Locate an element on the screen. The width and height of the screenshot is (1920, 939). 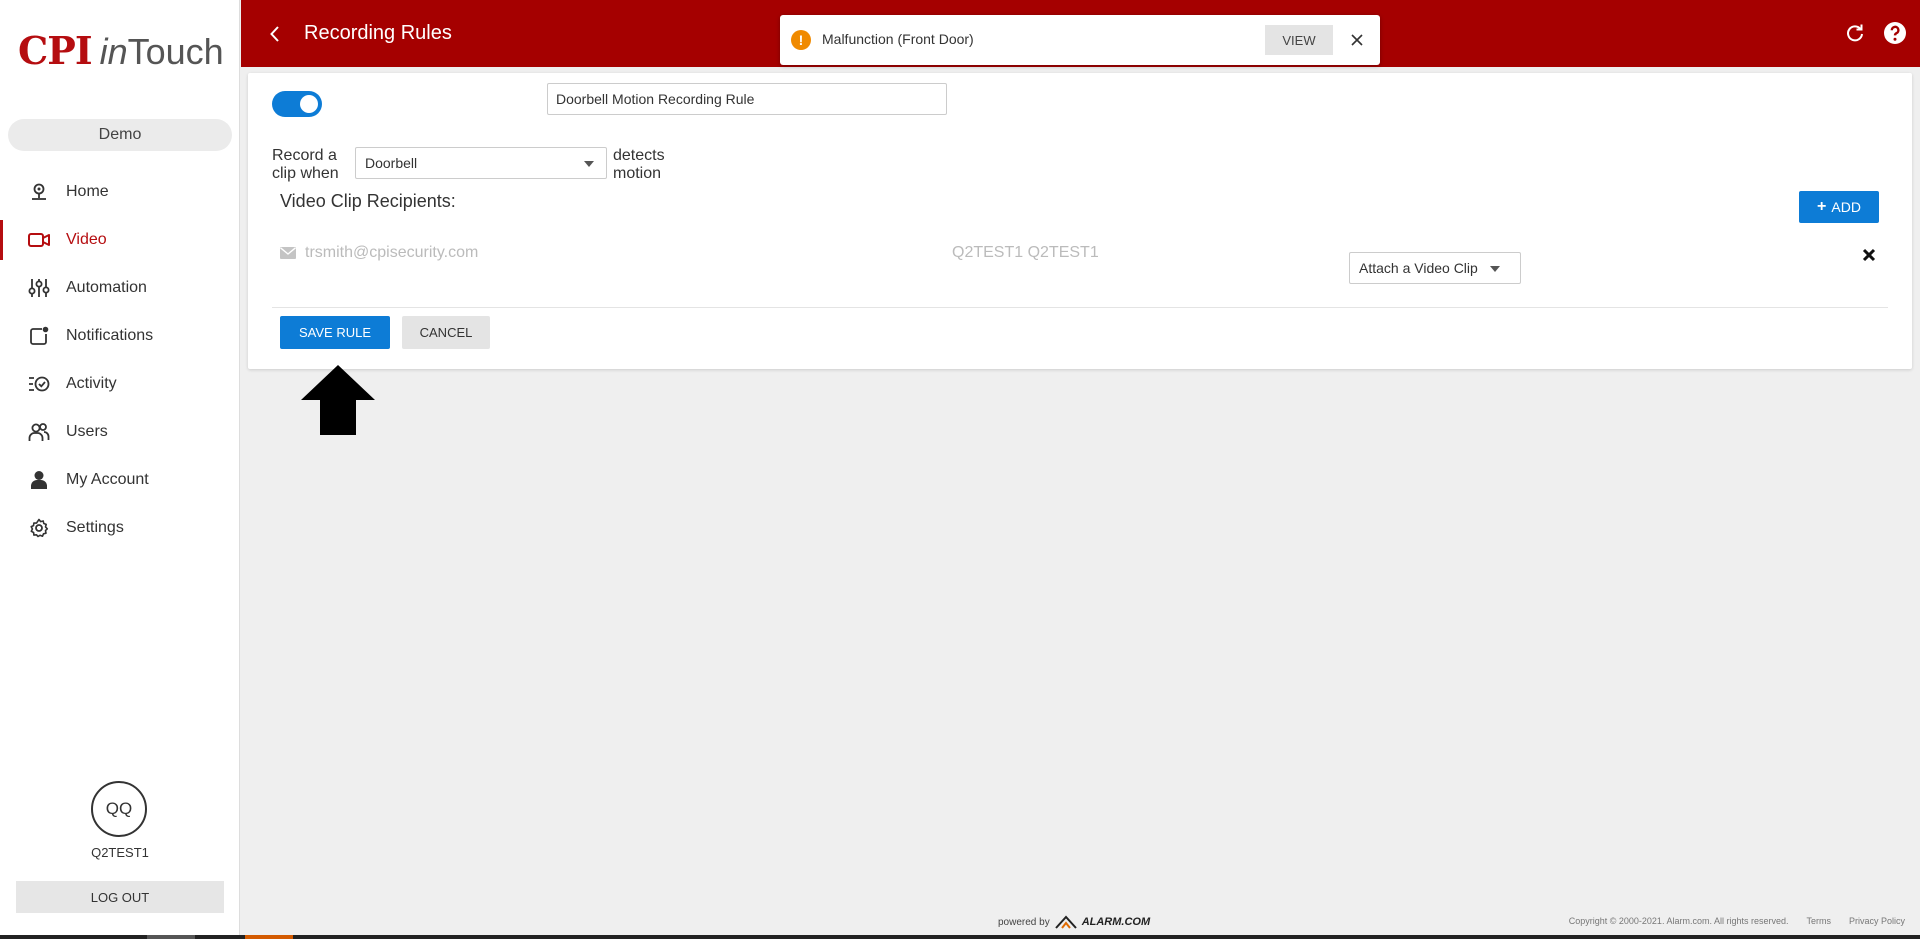
logo-cpi-text: CPI is located at coordinates (55, 50).